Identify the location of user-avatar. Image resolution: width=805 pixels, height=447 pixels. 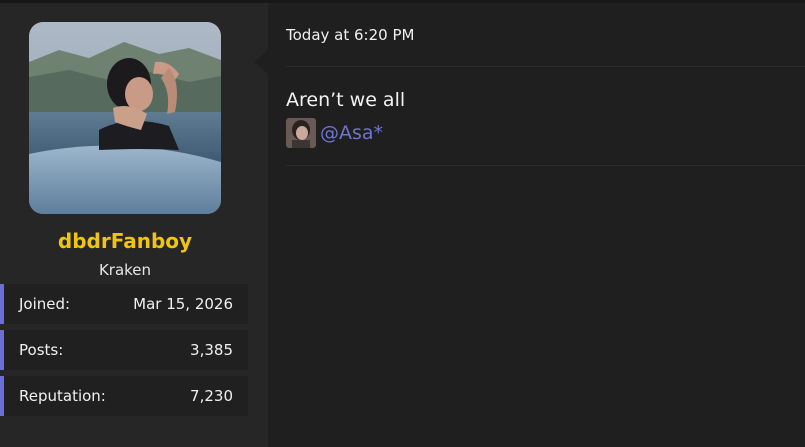
(125, 118).